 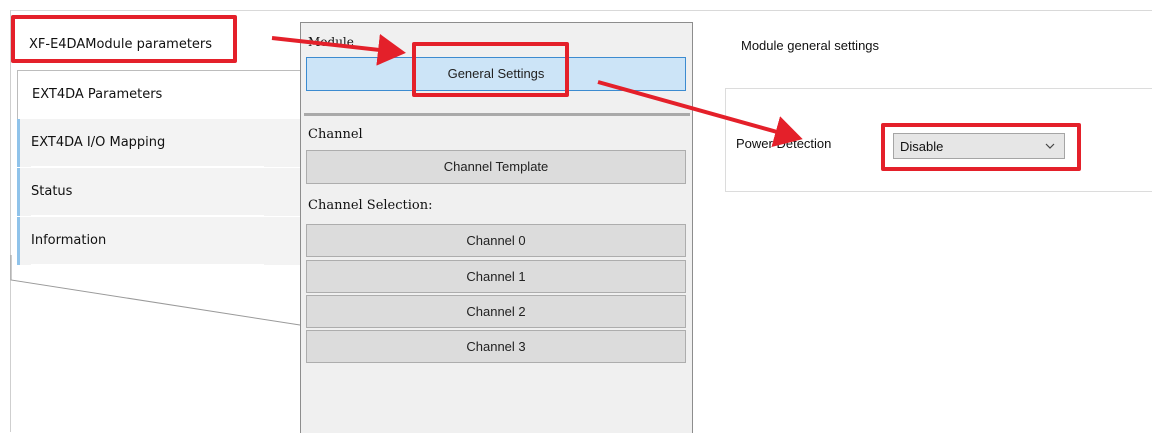 I want to click on arrow-to-general-settings, so click(x=338, y=49).